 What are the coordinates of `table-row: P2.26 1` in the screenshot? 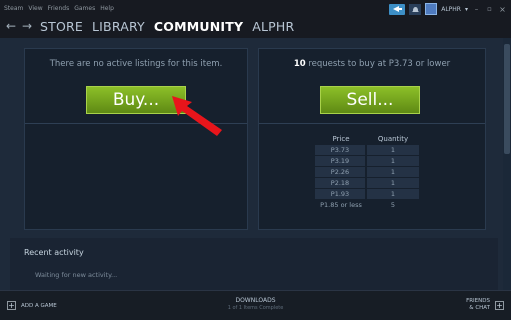 It's located at (367, 172).